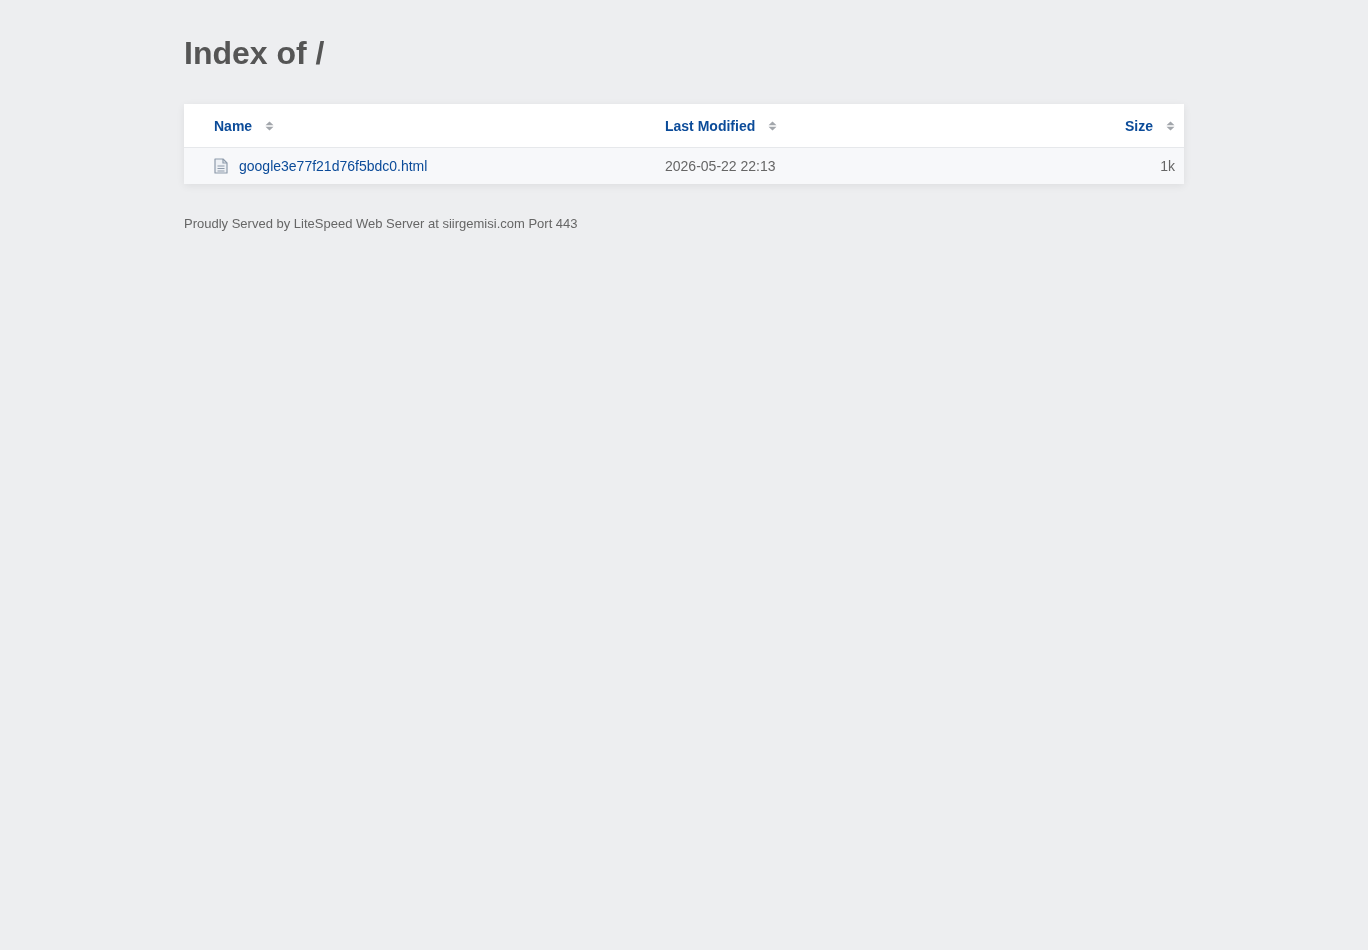  Describe the element at coordinates (1167, 166) in the screenshot. I see `file-size: 1k` at that location.